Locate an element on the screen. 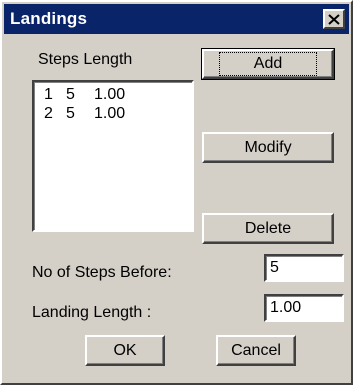 Image resolution: width=353 pixels, height=385 pixels. title-bar: Landings is located at coordinates (176, 19).